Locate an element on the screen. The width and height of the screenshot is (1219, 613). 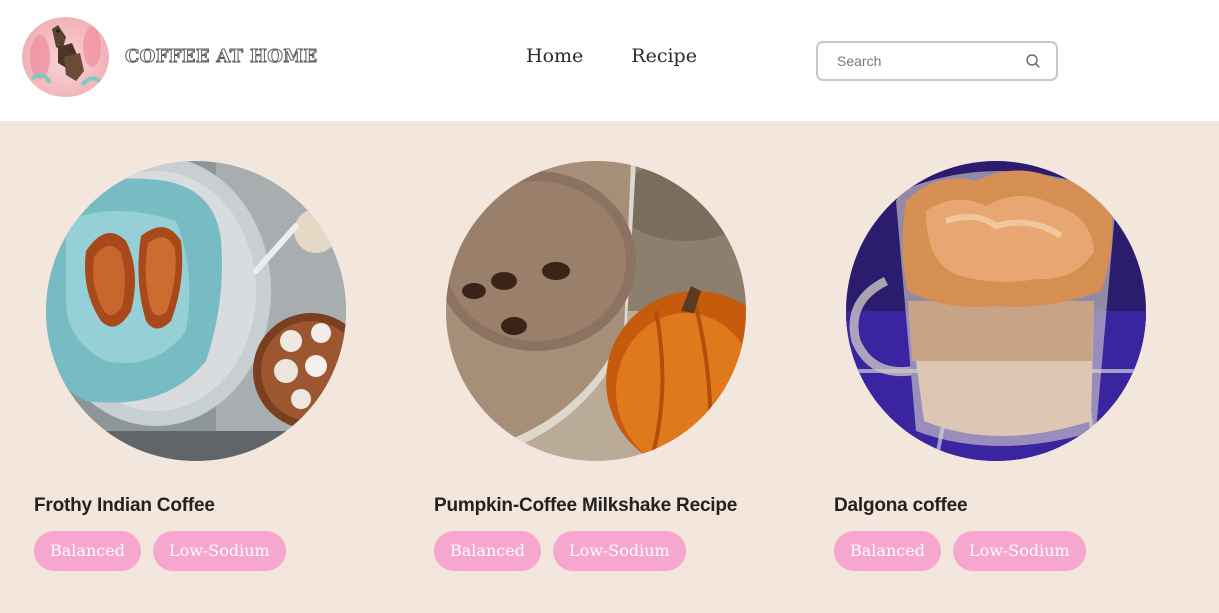
dalgona-coffee-photo is located at coordinates (996, 311).